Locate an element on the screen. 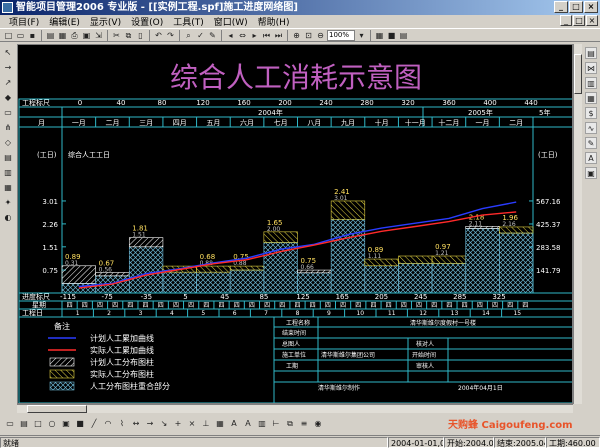  view-calendar-icon: ▦ is located at coordinates (591, 98).